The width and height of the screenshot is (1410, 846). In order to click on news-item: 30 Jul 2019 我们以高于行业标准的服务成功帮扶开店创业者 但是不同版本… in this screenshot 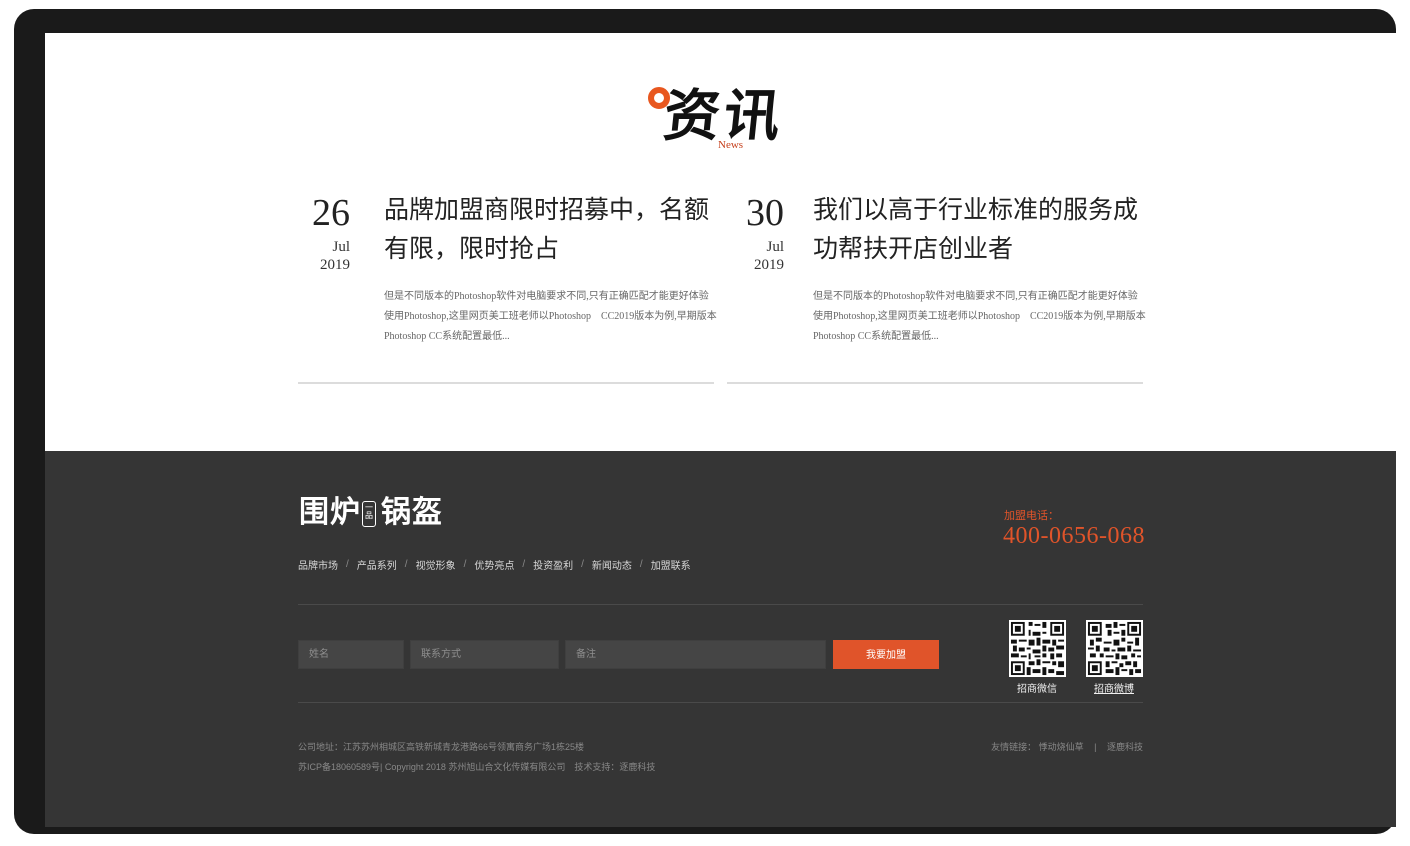, I will do `click(942, 288)`.